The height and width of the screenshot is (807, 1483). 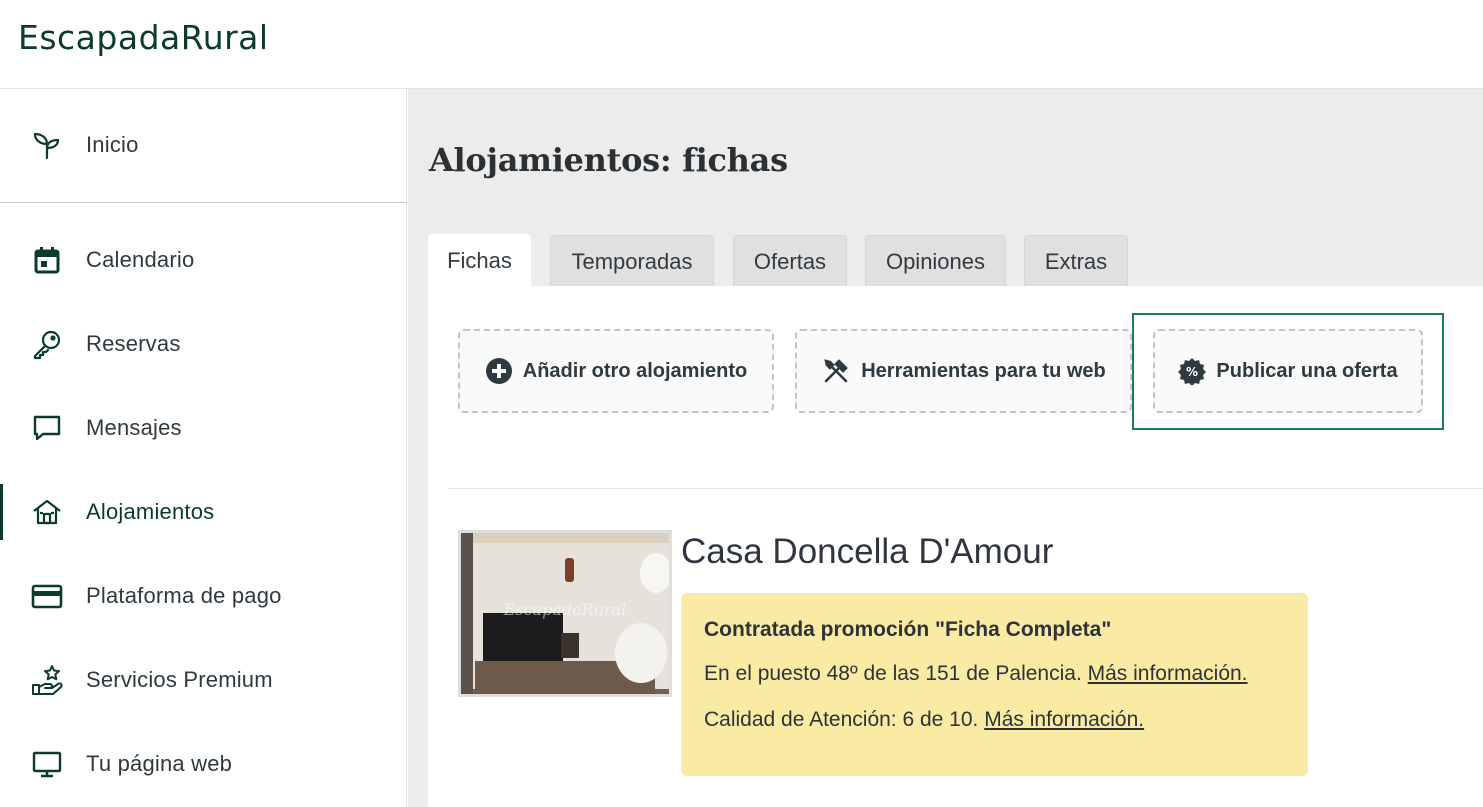 I want to click on promo-title: Contratada promoción "Ficha Completa", so click(x=908, y=629).